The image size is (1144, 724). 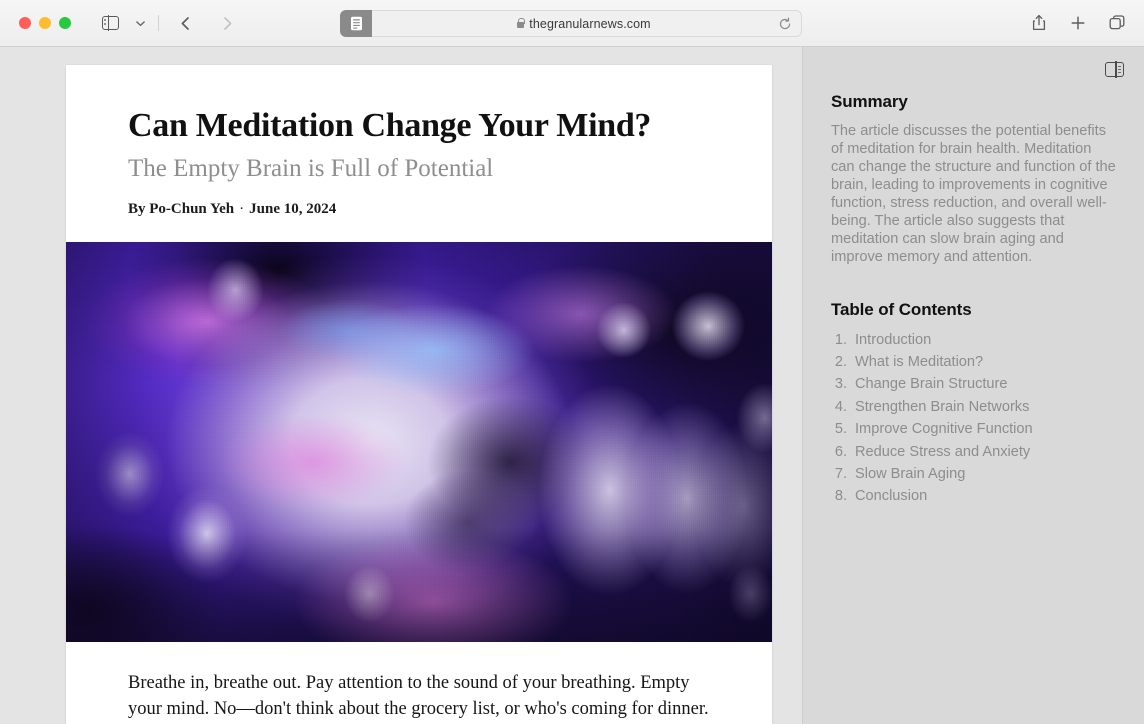 What do you see at coordinates (390, 125) in the screenshot?
I see `article-title: Can Meditation Change Your Mind?` at bounding box center [390, 125].